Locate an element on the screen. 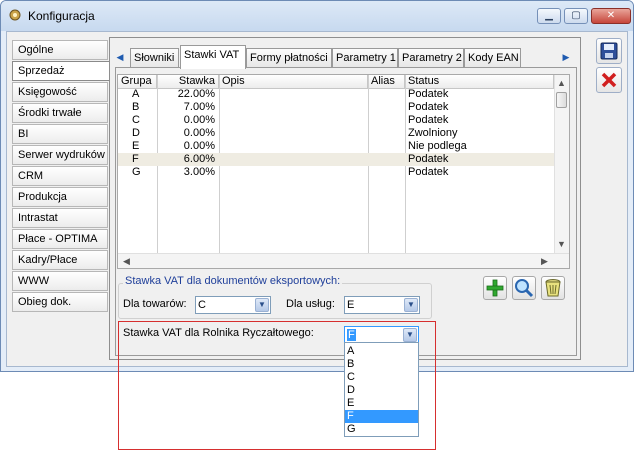 The image size is (636, 454). nav-item: Produkcja is located at coordinates (60, 197).